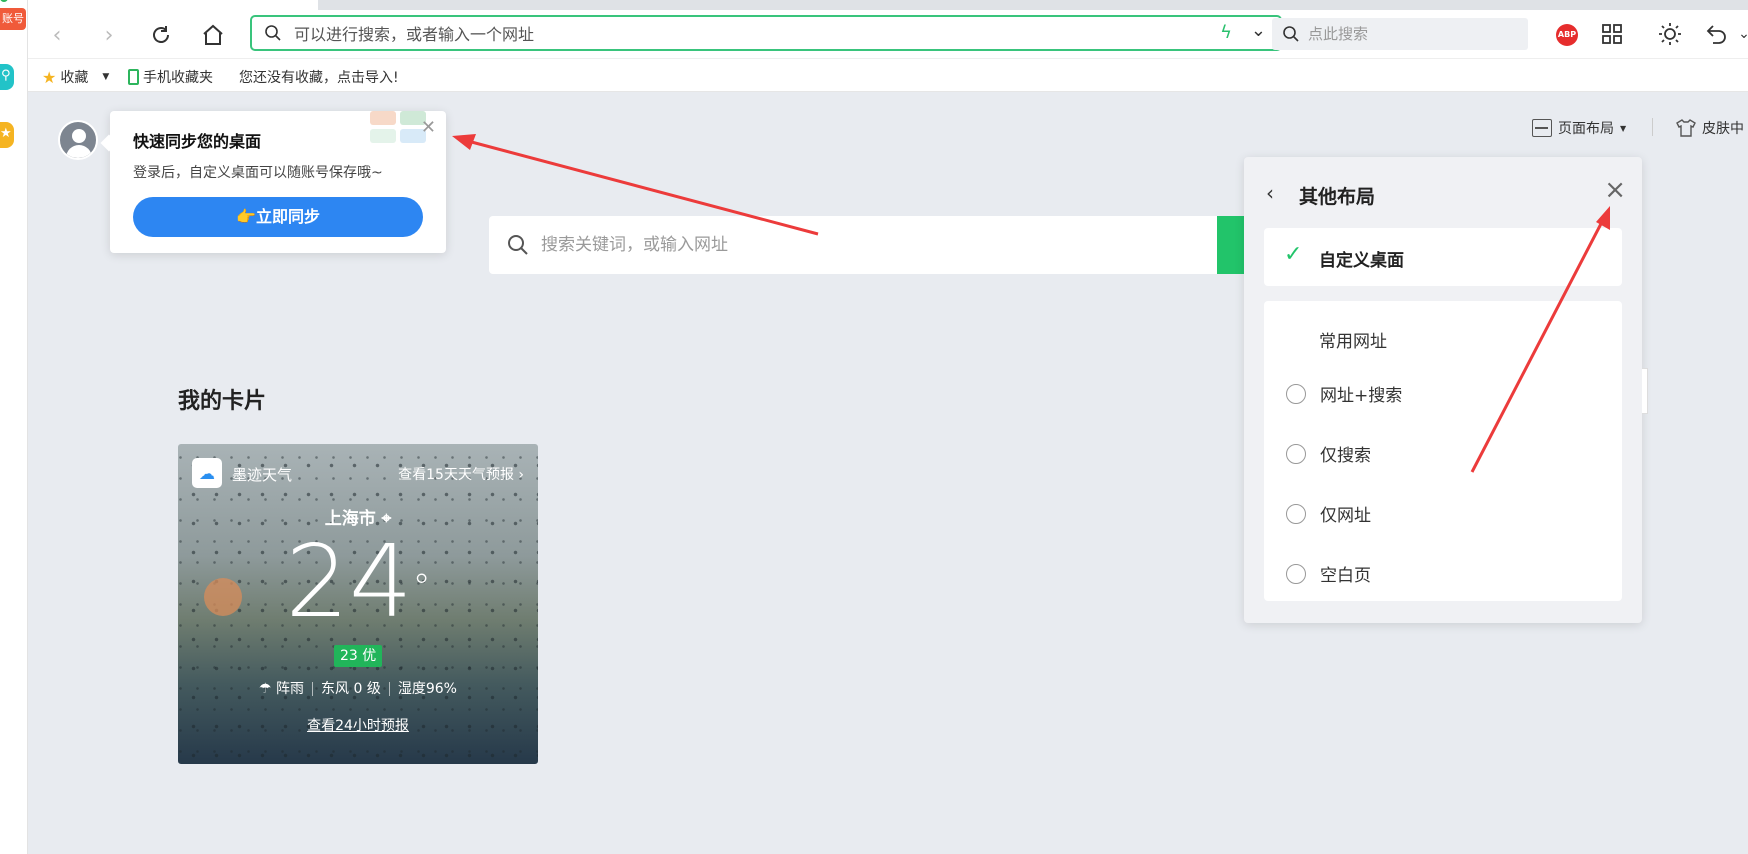 The height and width of the screenshot is (854, 1748). I want to click on forecast-24-hour-link: 查看24小时预报, so click(358, 725).